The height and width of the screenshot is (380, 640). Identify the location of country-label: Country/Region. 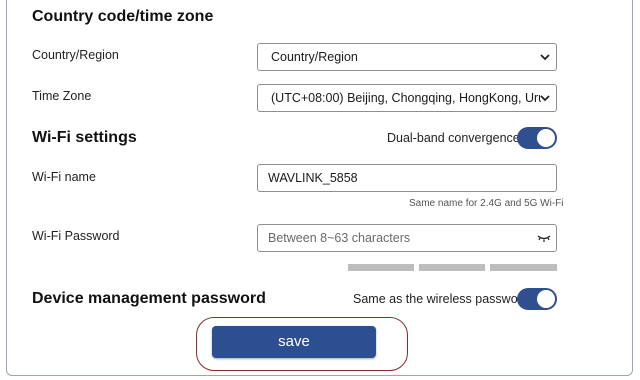
(75, 55).